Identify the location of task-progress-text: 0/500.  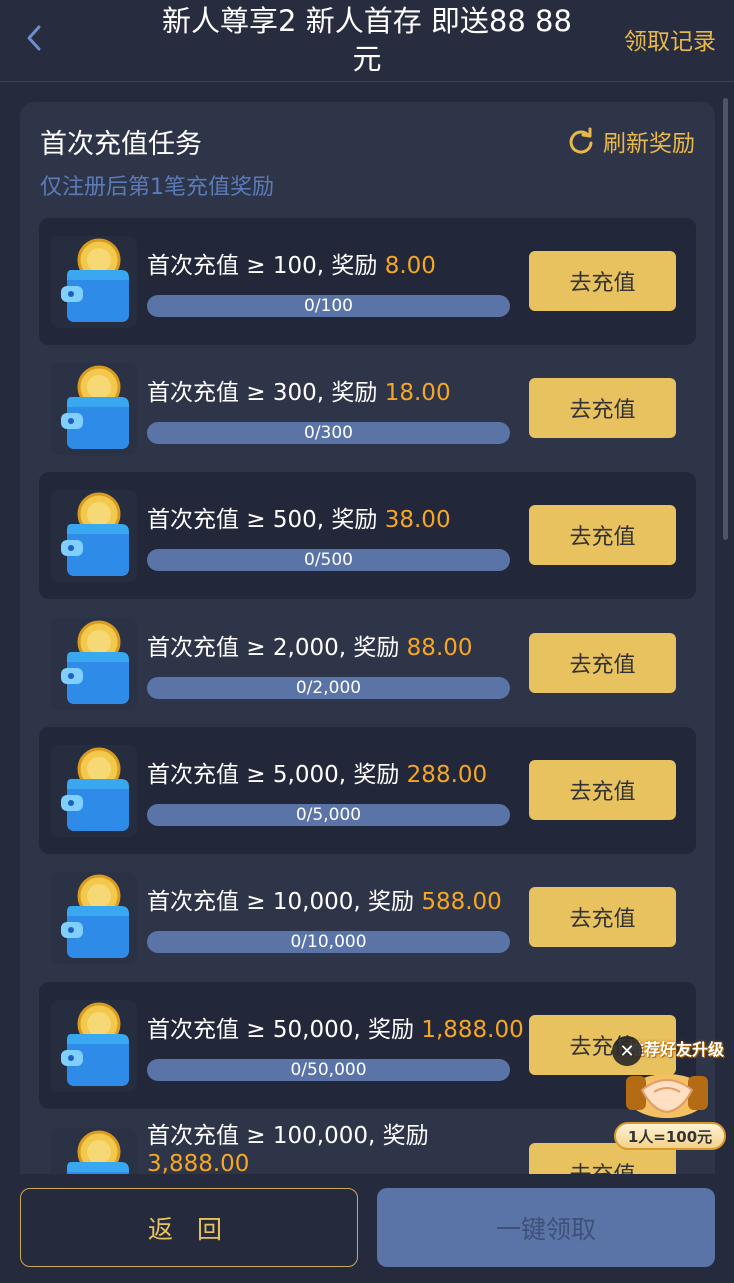
(328, 560).